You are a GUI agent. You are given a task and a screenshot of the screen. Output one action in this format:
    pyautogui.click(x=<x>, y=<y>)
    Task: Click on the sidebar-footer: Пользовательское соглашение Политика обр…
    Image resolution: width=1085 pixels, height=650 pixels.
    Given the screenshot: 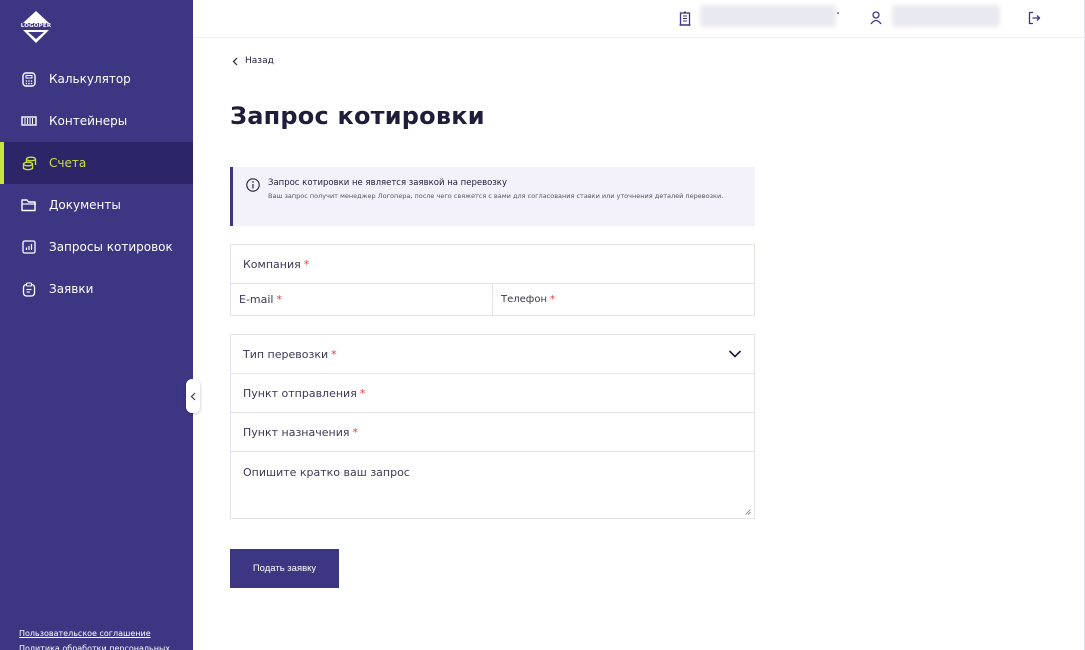 What is the action you would take?
    pyautogui.click(x=94, y=638)
    